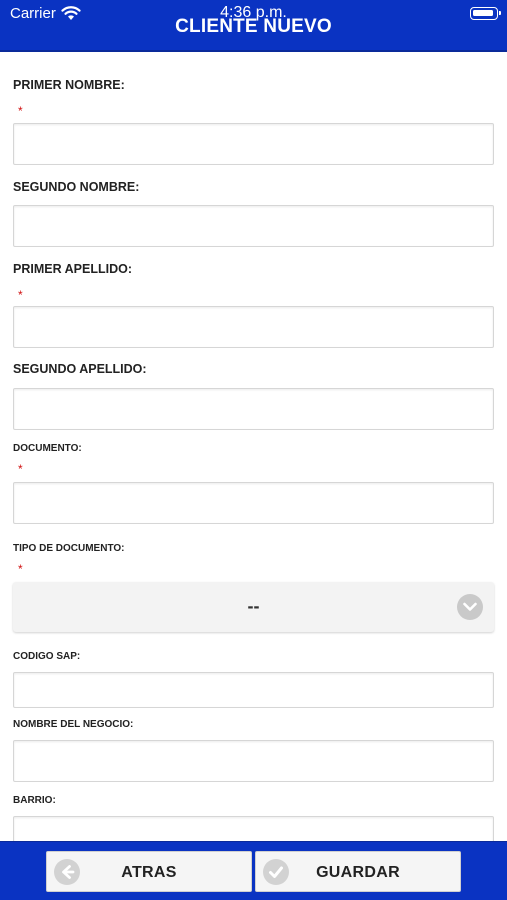  Describe the element at coordinates (34, 800) in the screenshot. I see `barrio-label: BARRIO:` at that location.